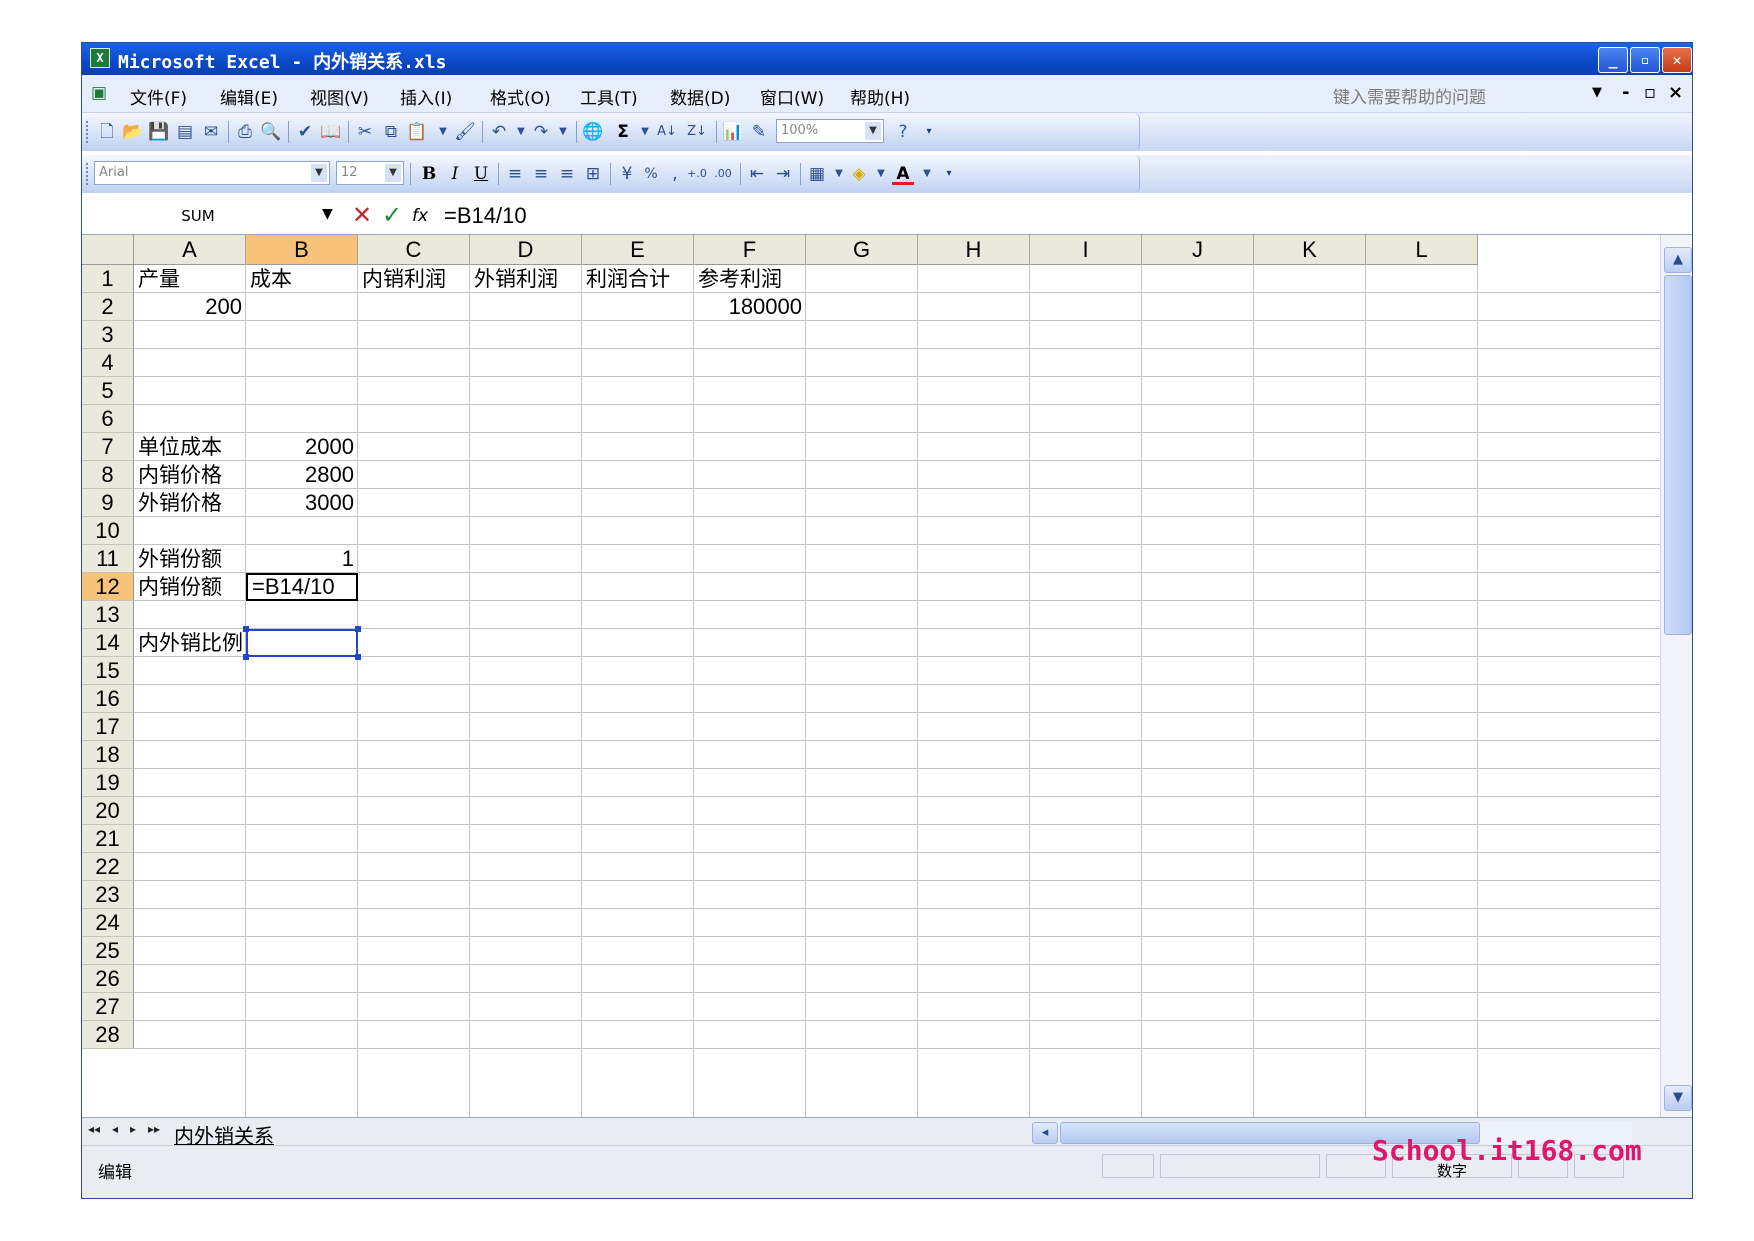 The height and width of the screenshot is (1241, 1754). Describe the element at coordinates (108, 615) in the screenshot. I see `row-header-13: 13` at that location.